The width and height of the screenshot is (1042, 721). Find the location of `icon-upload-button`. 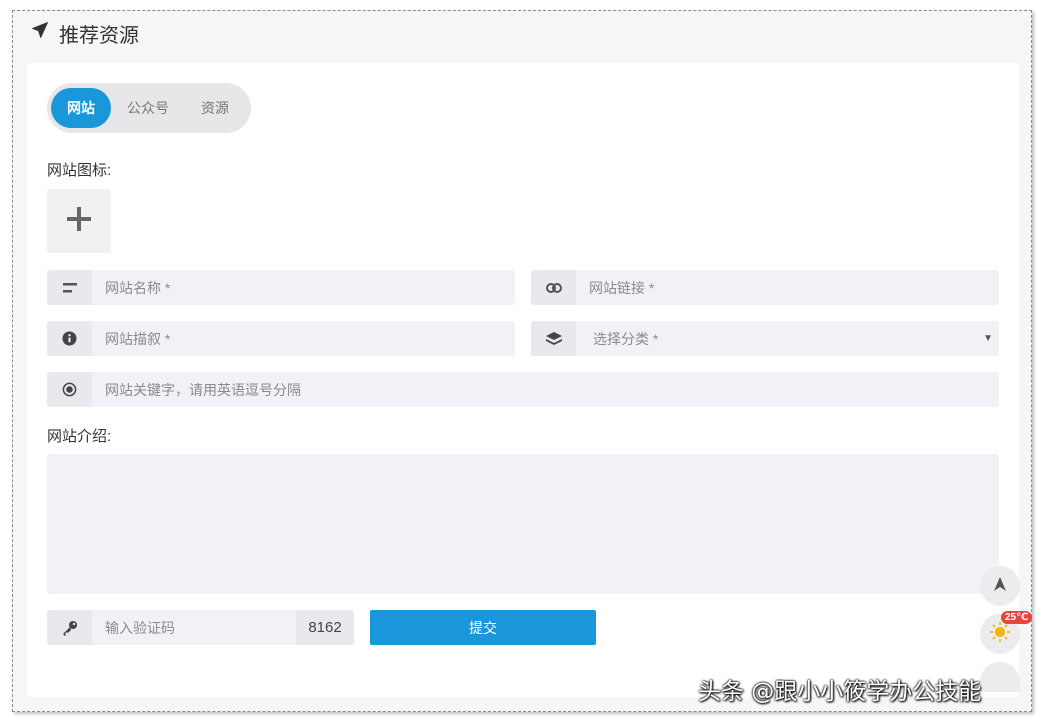

icon-upload-button is located at coordinates (79, 221).